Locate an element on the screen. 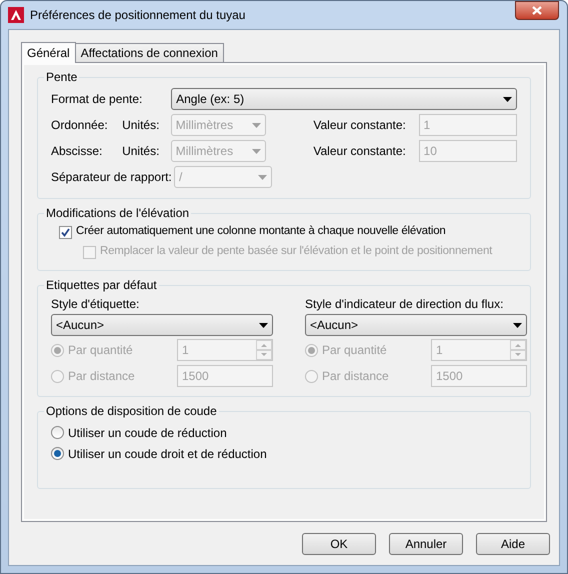  field-label: Ordonnée: is located at coordinates (80, 125).